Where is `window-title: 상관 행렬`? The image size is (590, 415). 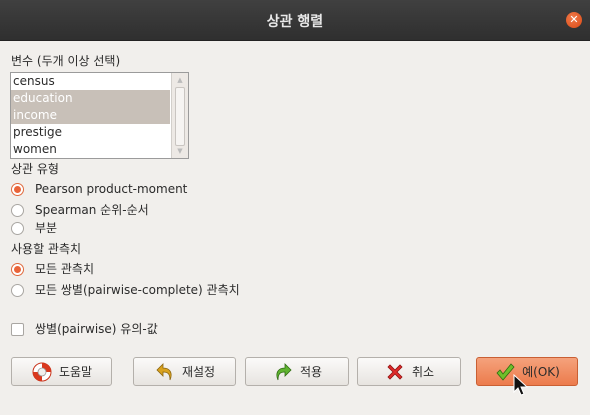
window-title: 상관 행렬 is located at coordinates (295, 22).